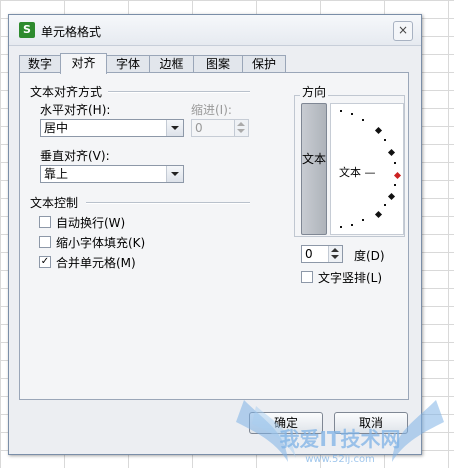  I want to click on horizontal-align-value: 居中, so click(56, 128).